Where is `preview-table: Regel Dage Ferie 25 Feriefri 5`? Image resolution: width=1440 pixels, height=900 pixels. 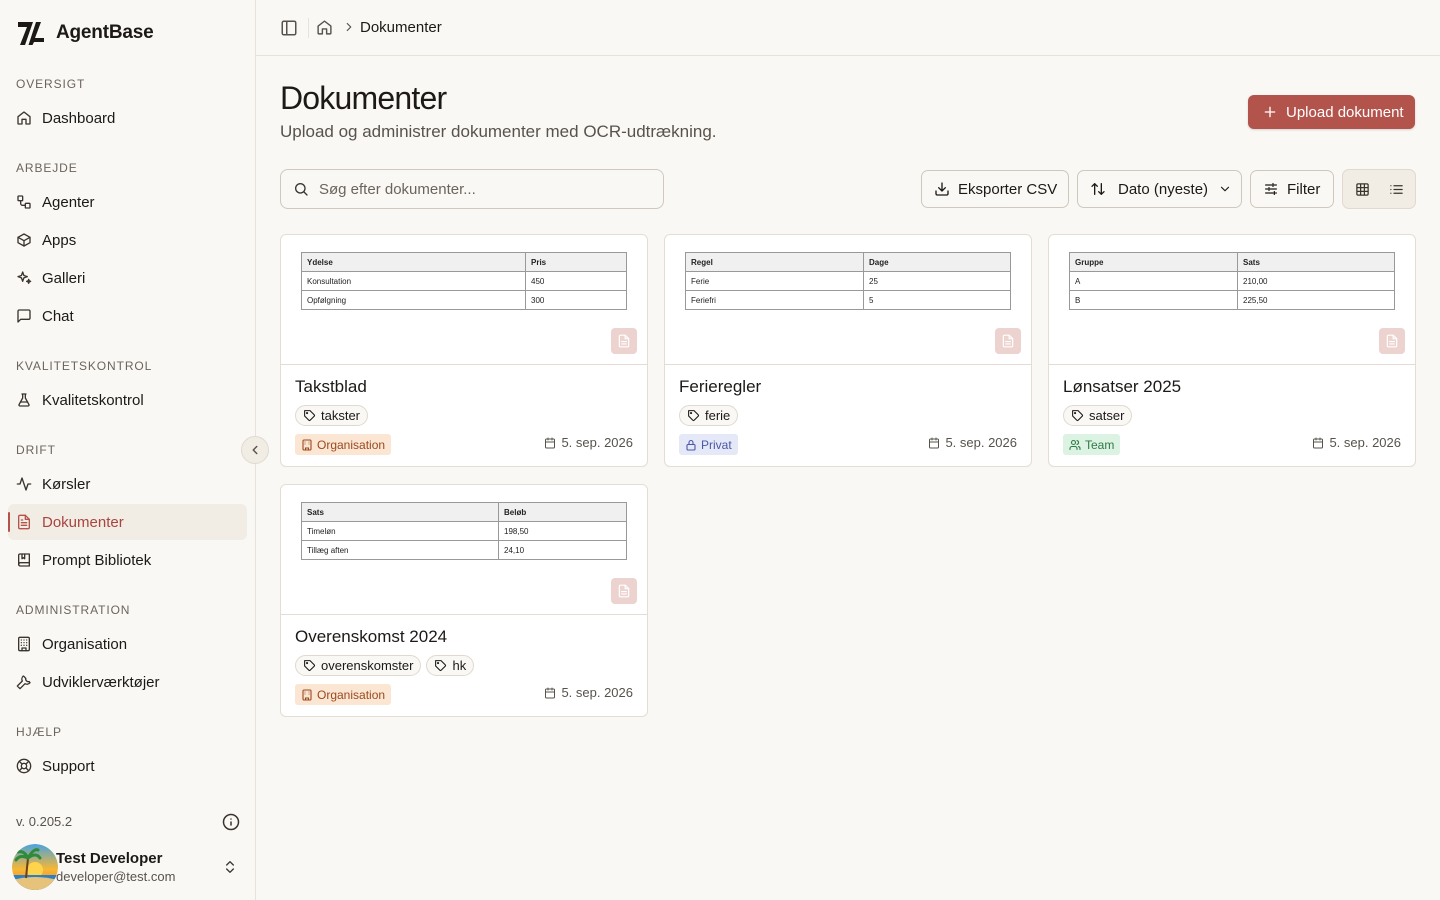 preview-table: Regel Dage Ferie 25 Feriefri 5 is located at coordinates (848, 281).